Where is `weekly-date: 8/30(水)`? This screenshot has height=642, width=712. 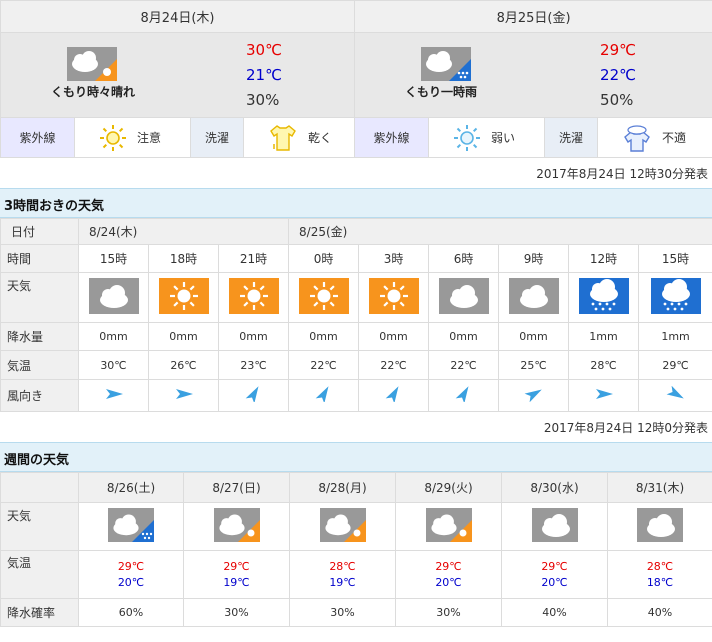 weekly-date: 8/30(水) is located at coordinates (554, 487).